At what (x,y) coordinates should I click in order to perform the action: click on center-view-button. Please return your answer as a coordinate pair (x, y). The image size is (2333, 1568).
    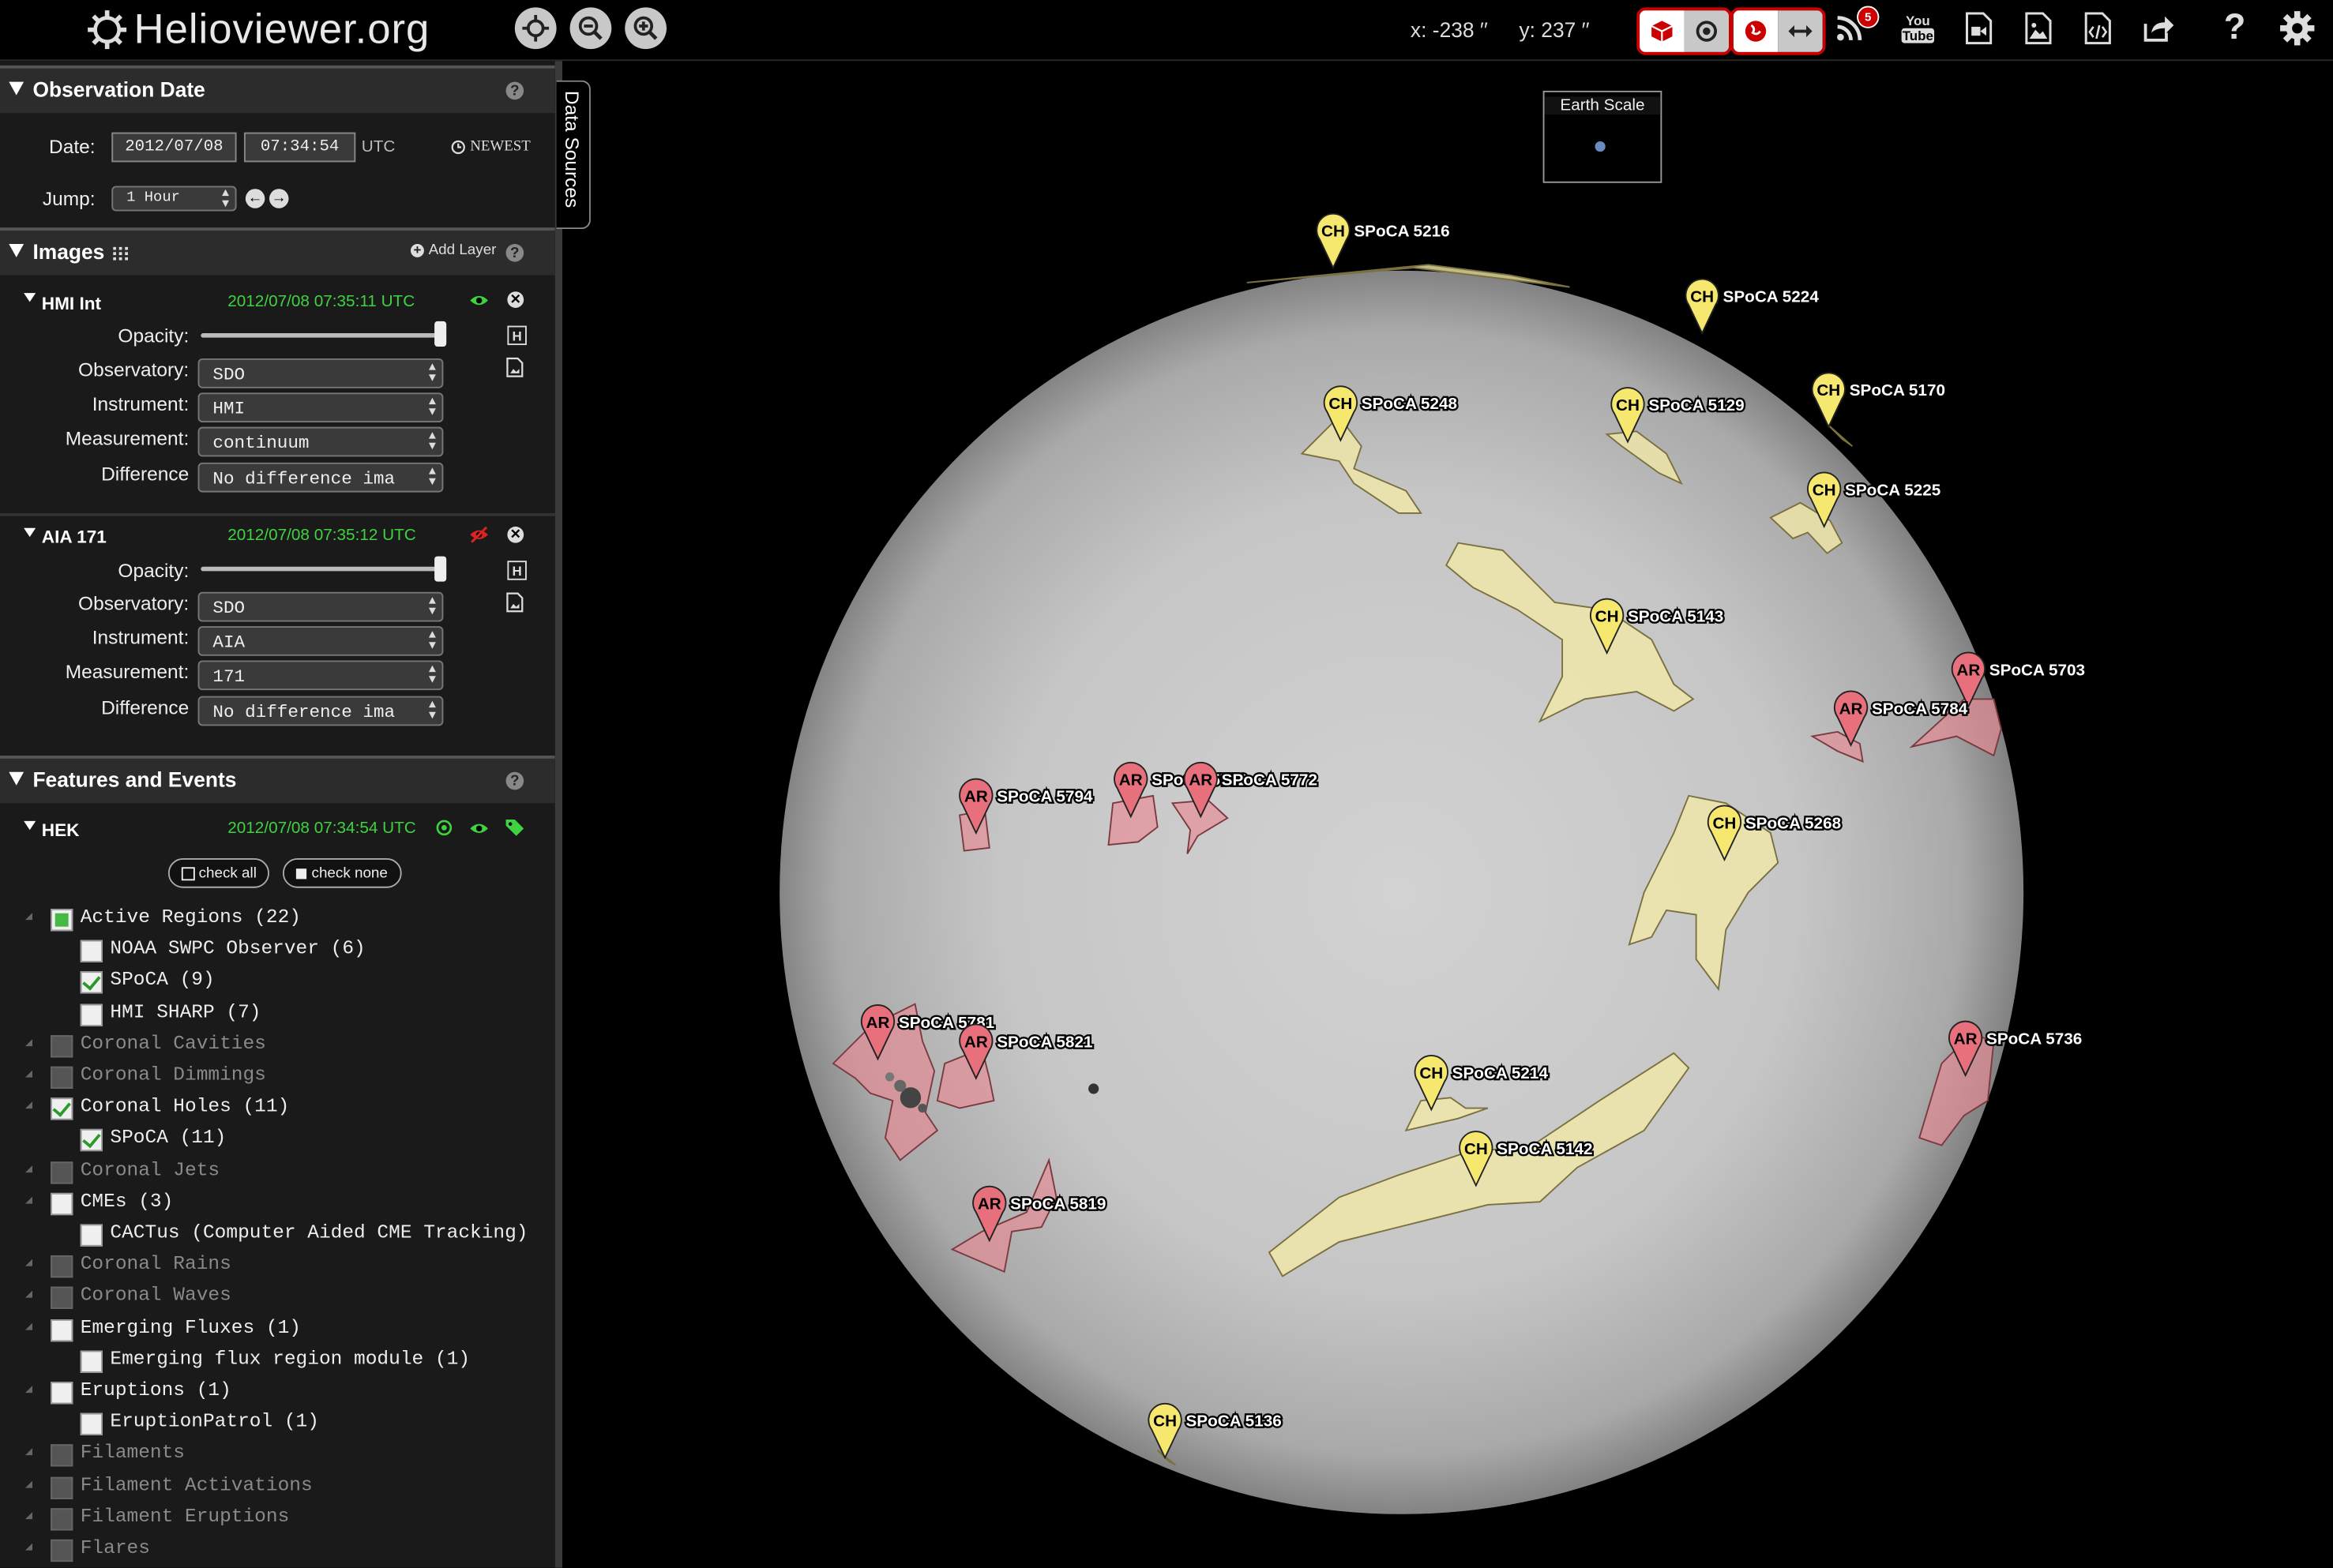
    Looking at the image, I should click on (535, 28).